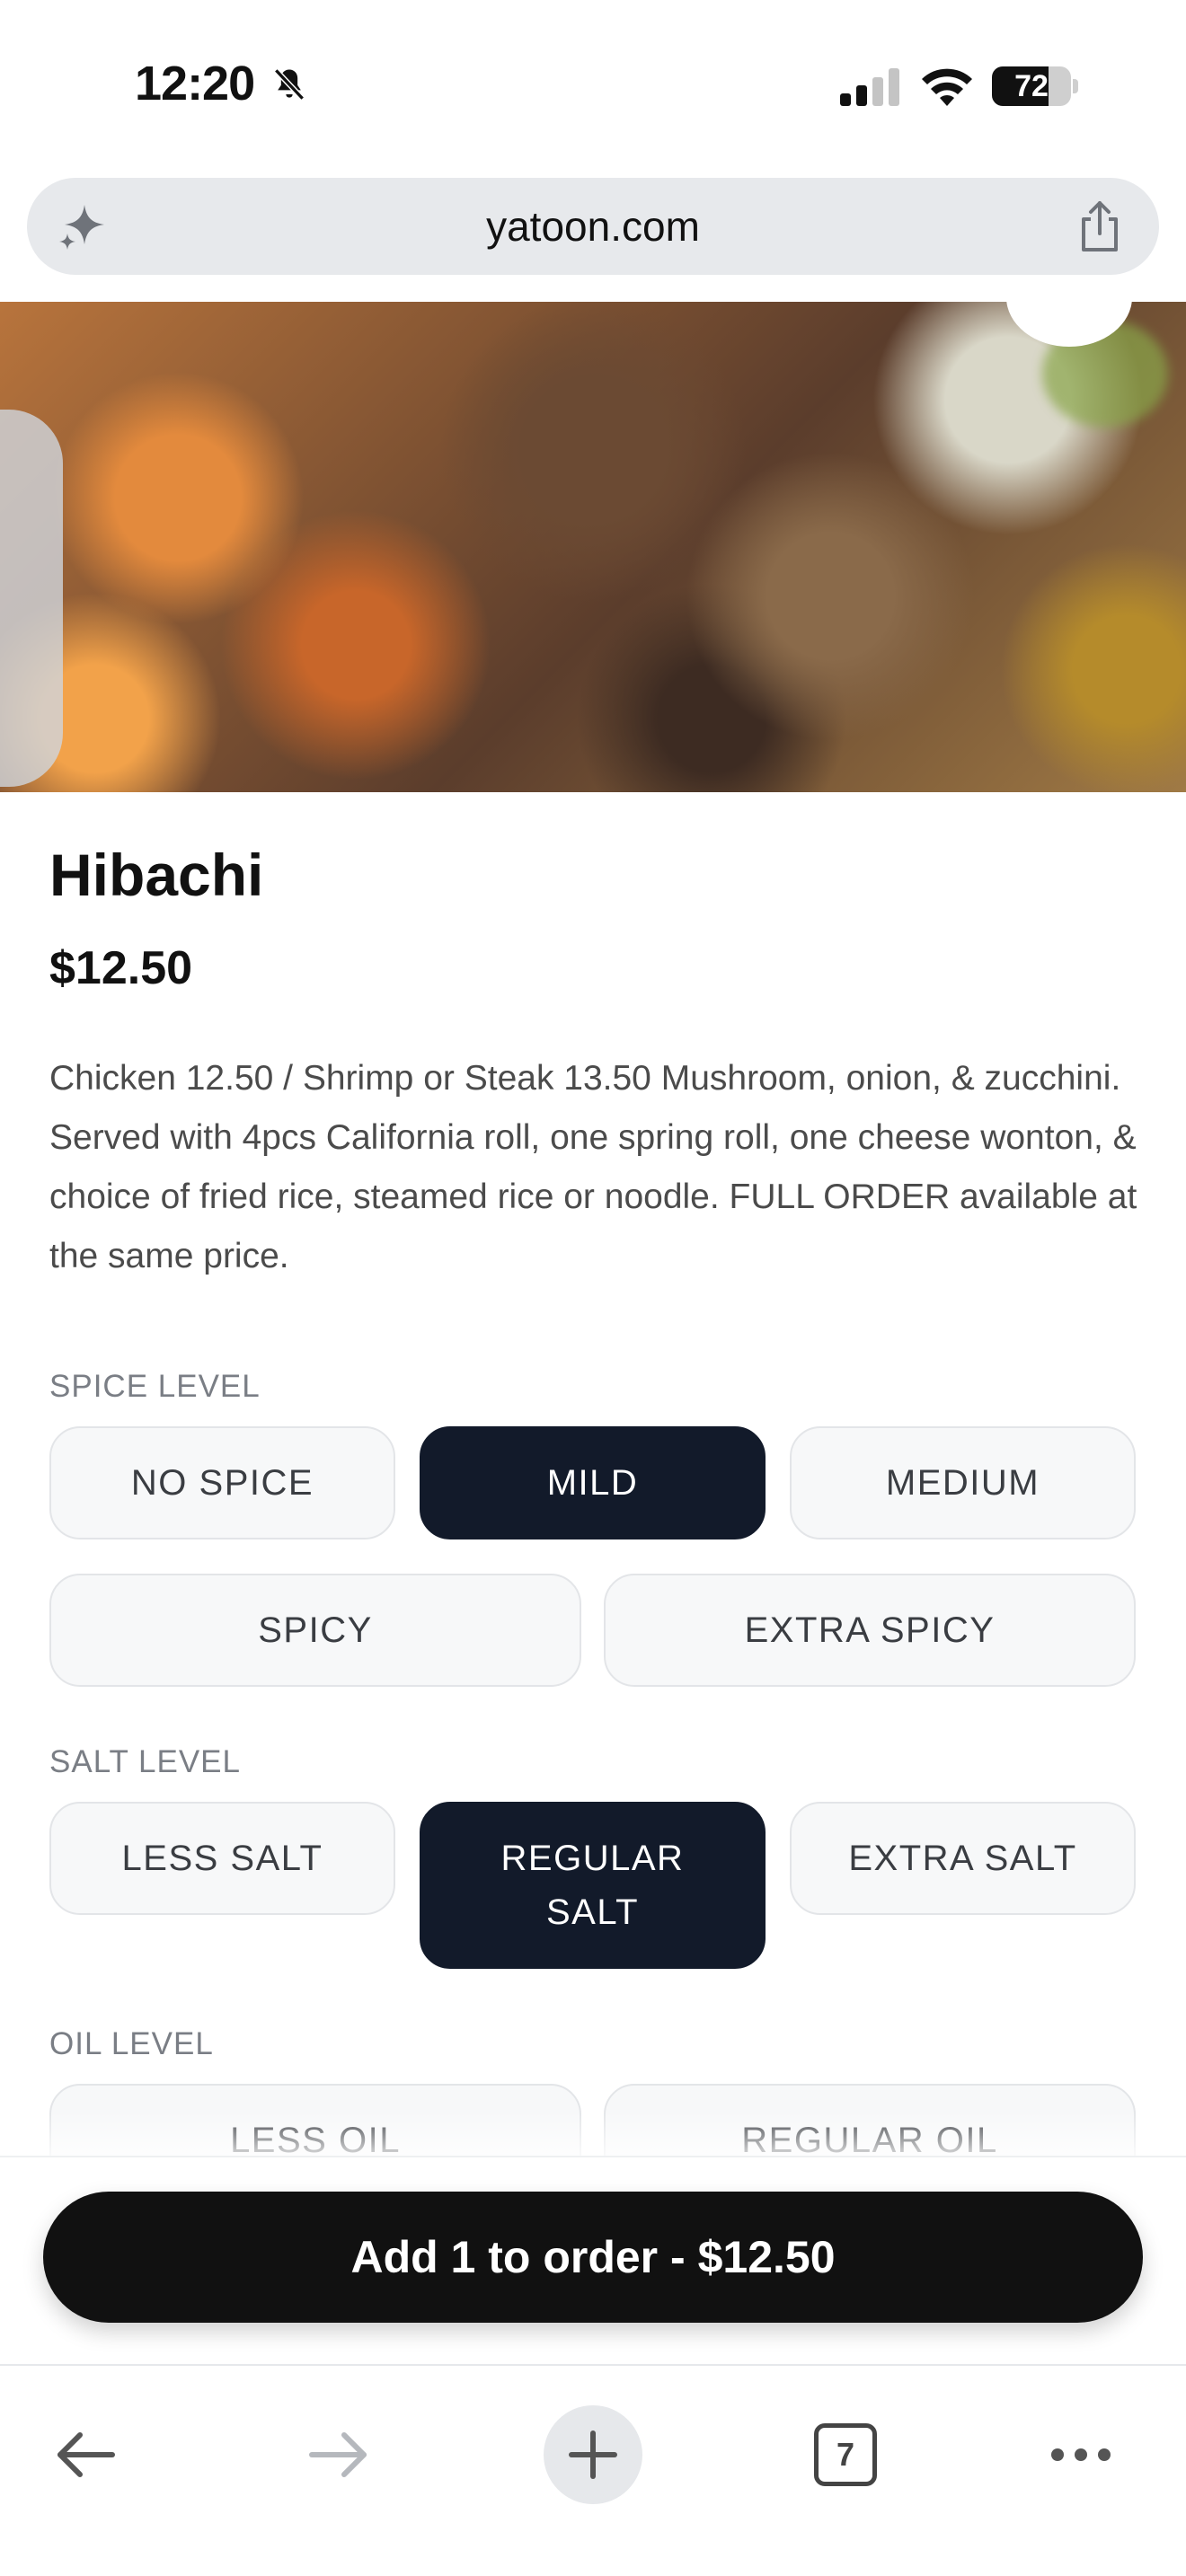 The image size is (1186, 2576). What do you see at coordinates (593, 2133) in the screenshot?
I see `scroll-fade` at bounding box center [593, 2133].